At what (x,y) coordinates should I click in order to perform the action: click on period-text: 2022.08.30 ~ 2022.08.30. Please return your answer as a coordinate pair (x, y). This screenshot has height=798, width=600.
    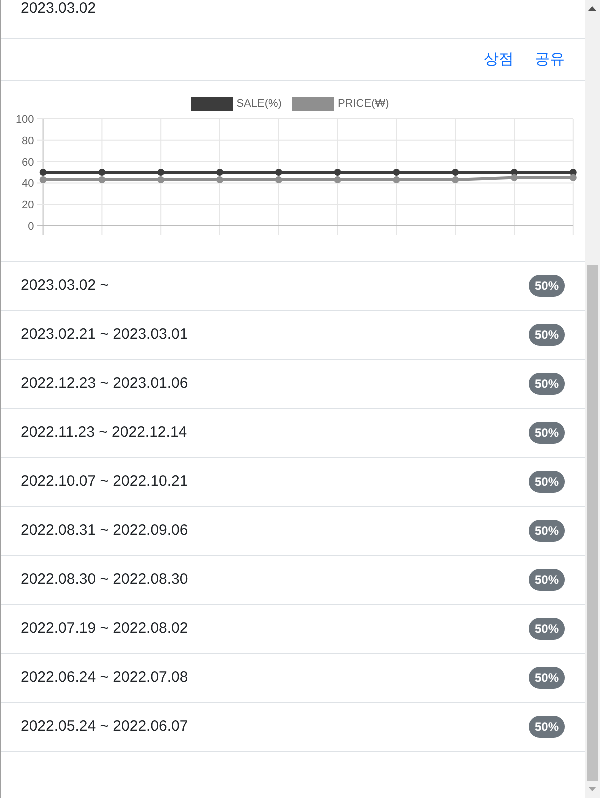
    Looking at the image, I should click on (104, 580).